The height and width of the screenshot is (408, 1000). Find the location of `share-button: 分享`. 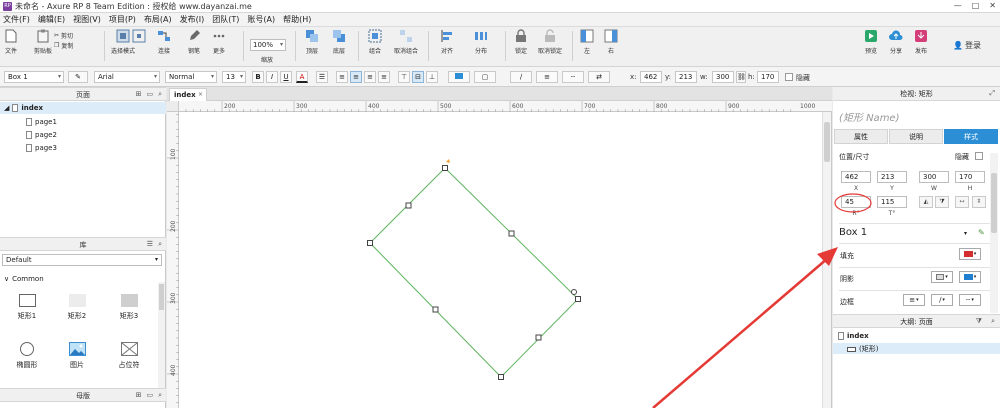

share-button: 分享 is located at coordinates (896, 42).